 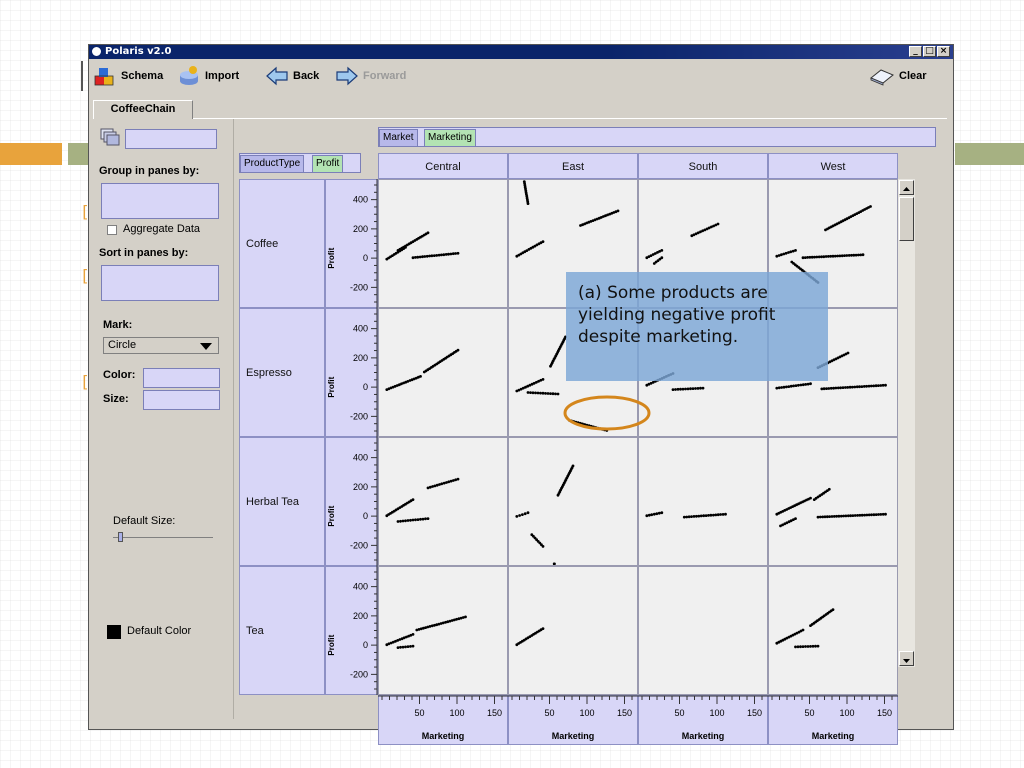 I want to click on maximize-button: □, so click(x=929, y=51).